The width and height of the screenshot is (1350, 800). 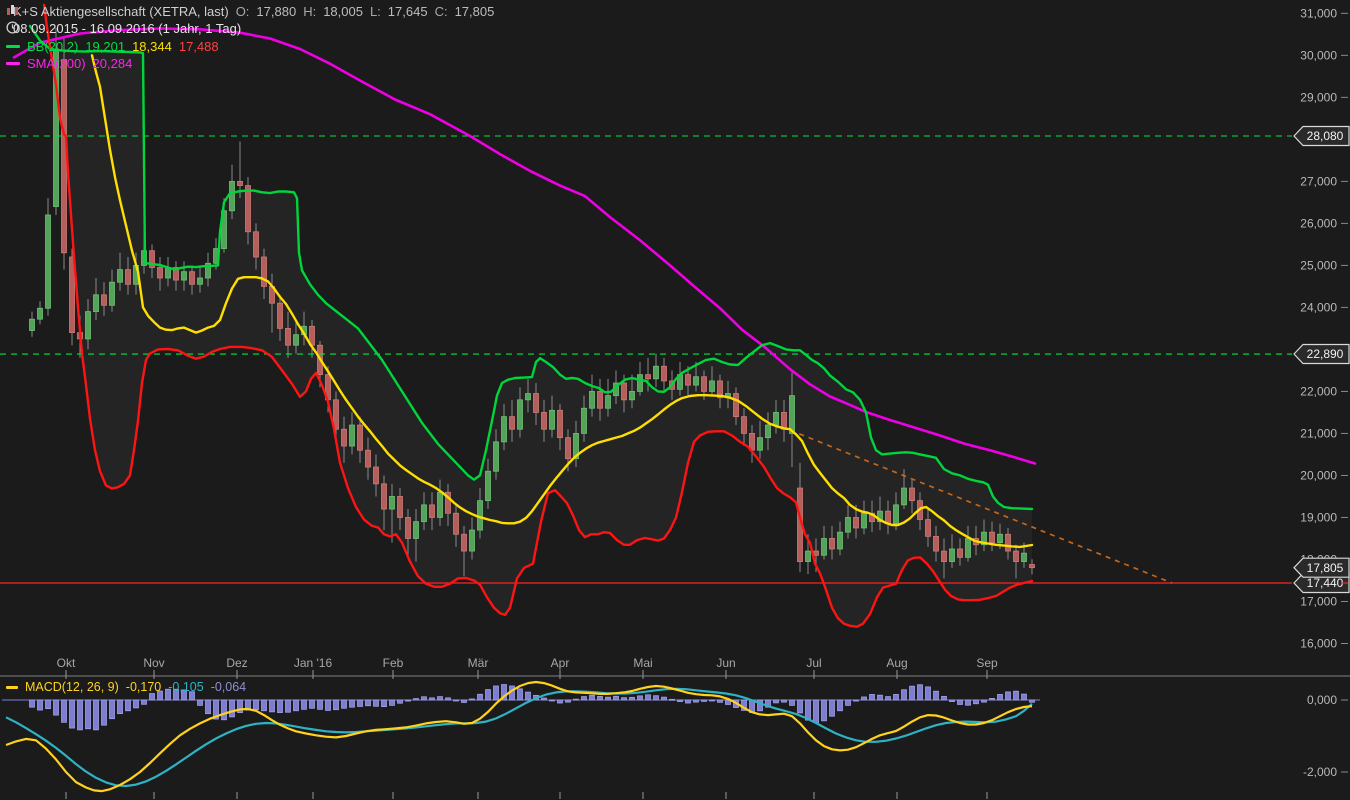 What do you see at coordinates (725, 663) in the screenshot?
I see `month-label: Jun` at bounding box center [725, 663].